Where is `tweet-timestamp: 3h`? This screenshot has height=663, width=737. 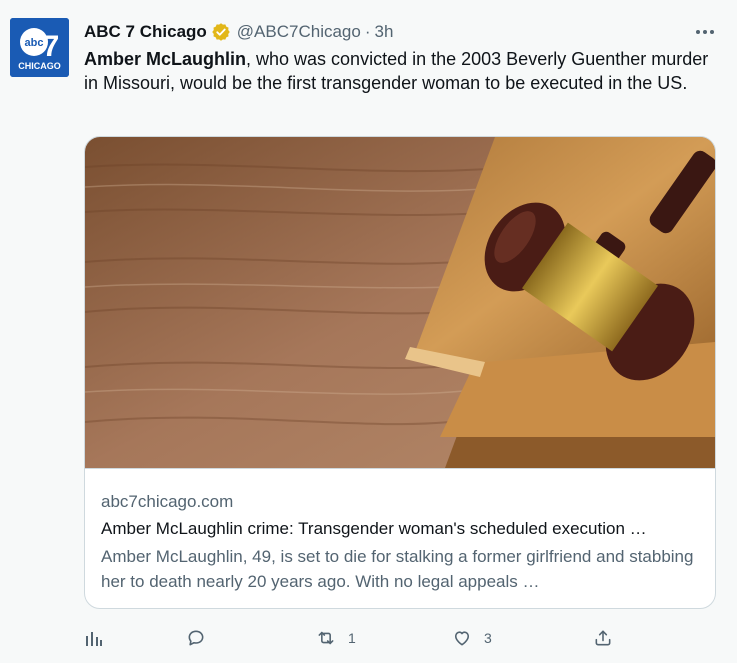 tweet-timestamp: 3h is located at coordinates (384, 32).